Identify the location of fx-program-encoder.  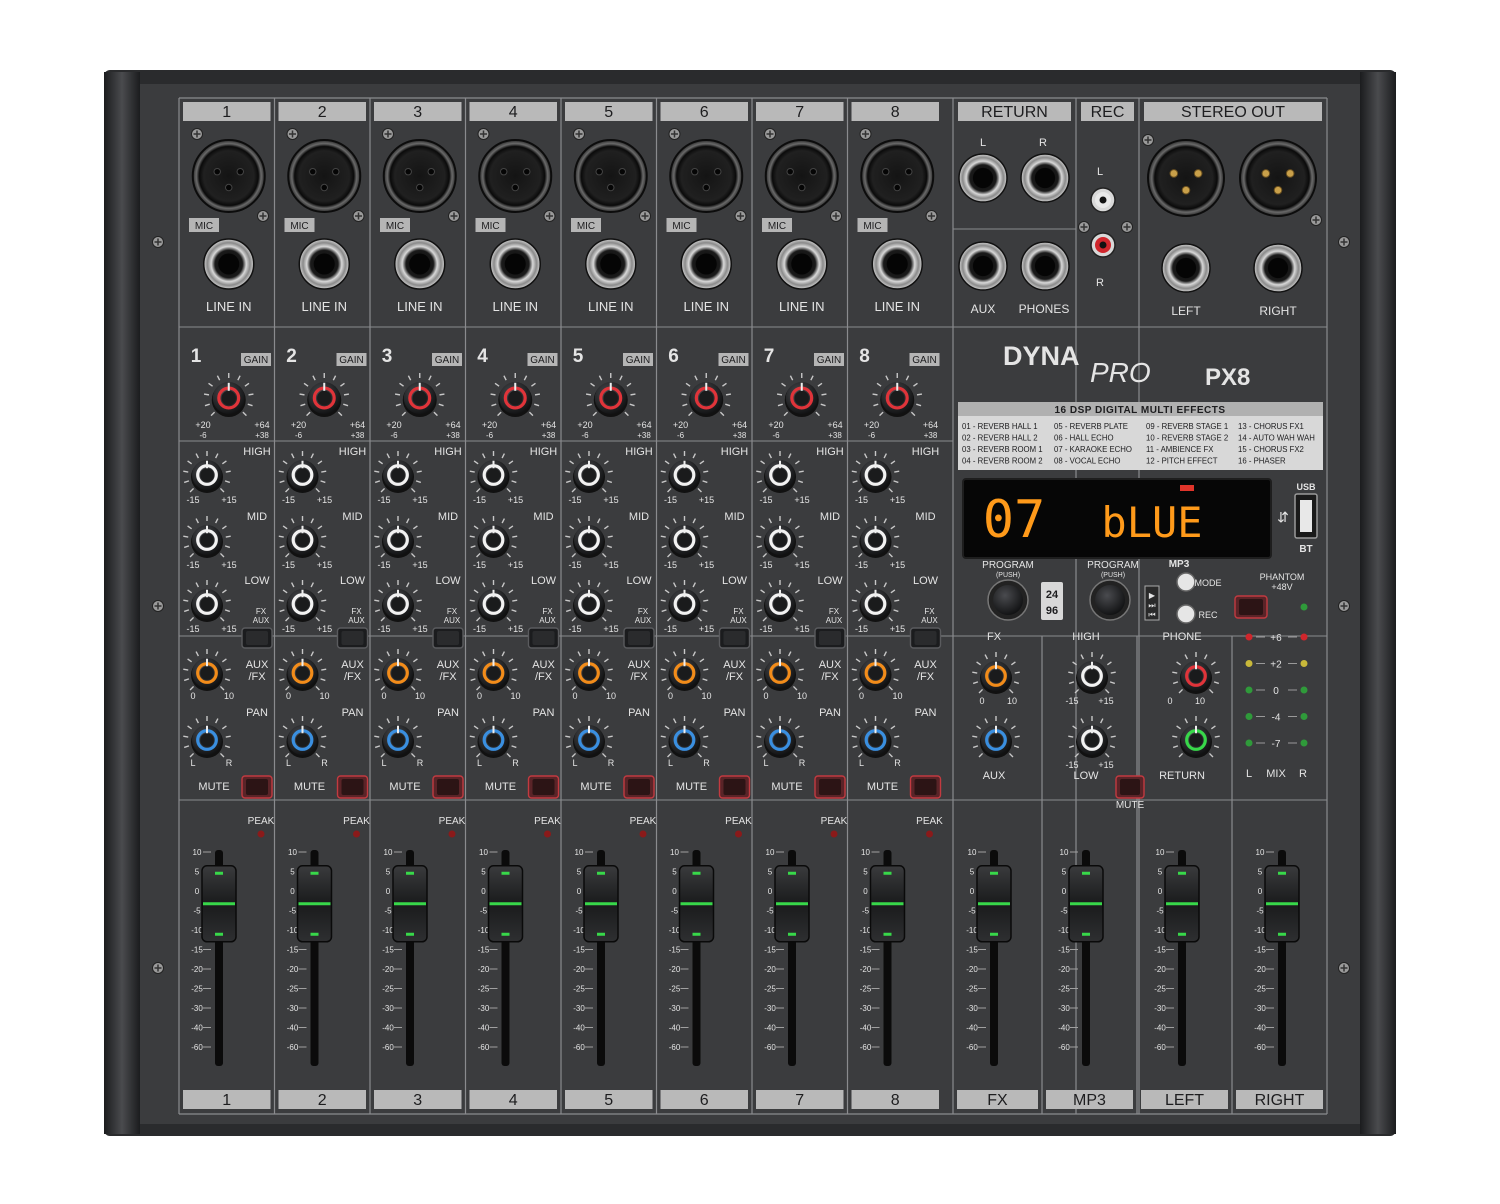
(1008, 600).